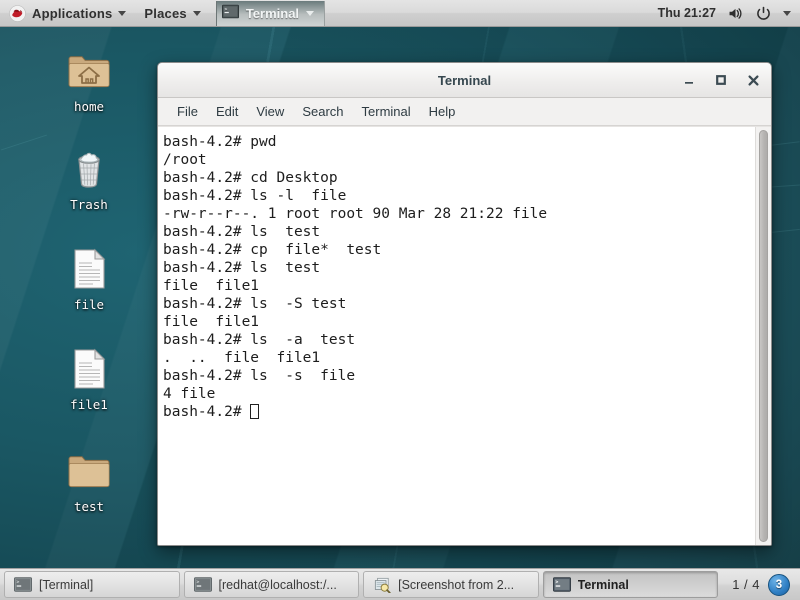 This screenshot has height=600, width=800. I want to click on terminal-line: bash-4.2# ls -s file, so click(259, 376).